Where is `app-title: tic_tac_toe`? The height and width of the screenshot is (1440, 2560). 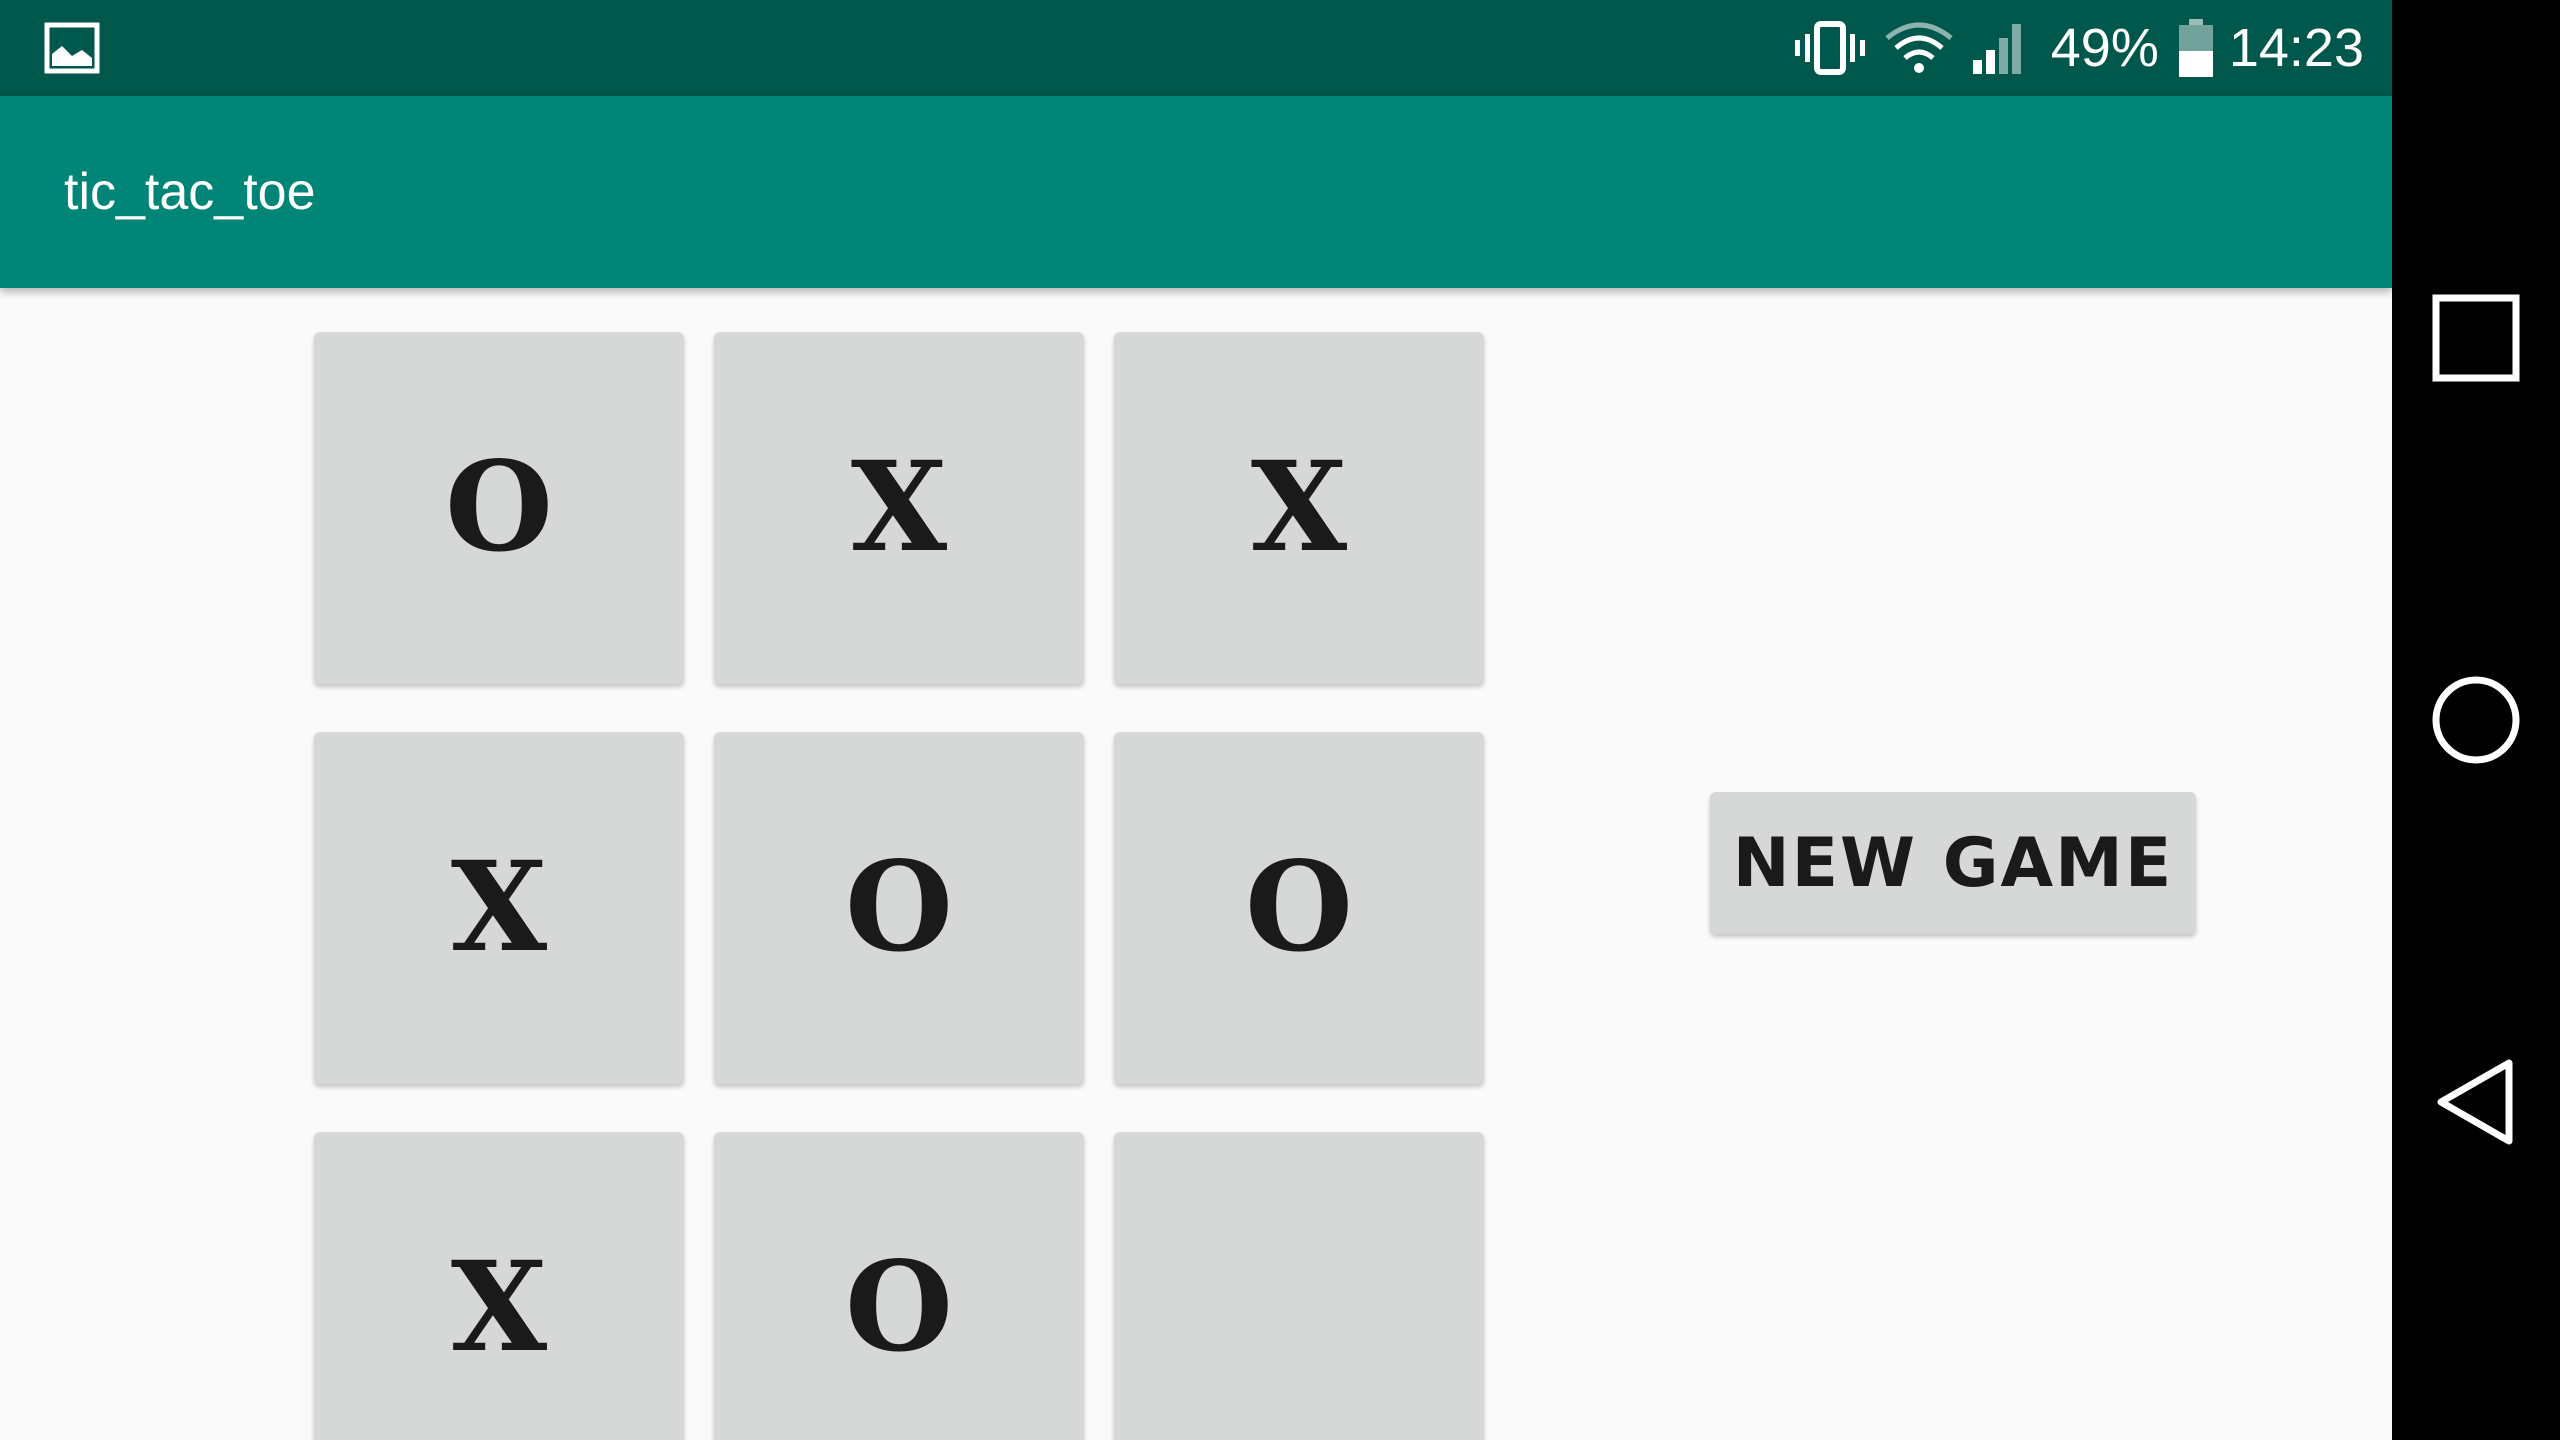 app-title: tic_tac_toe is located at coordinates (190, 192).